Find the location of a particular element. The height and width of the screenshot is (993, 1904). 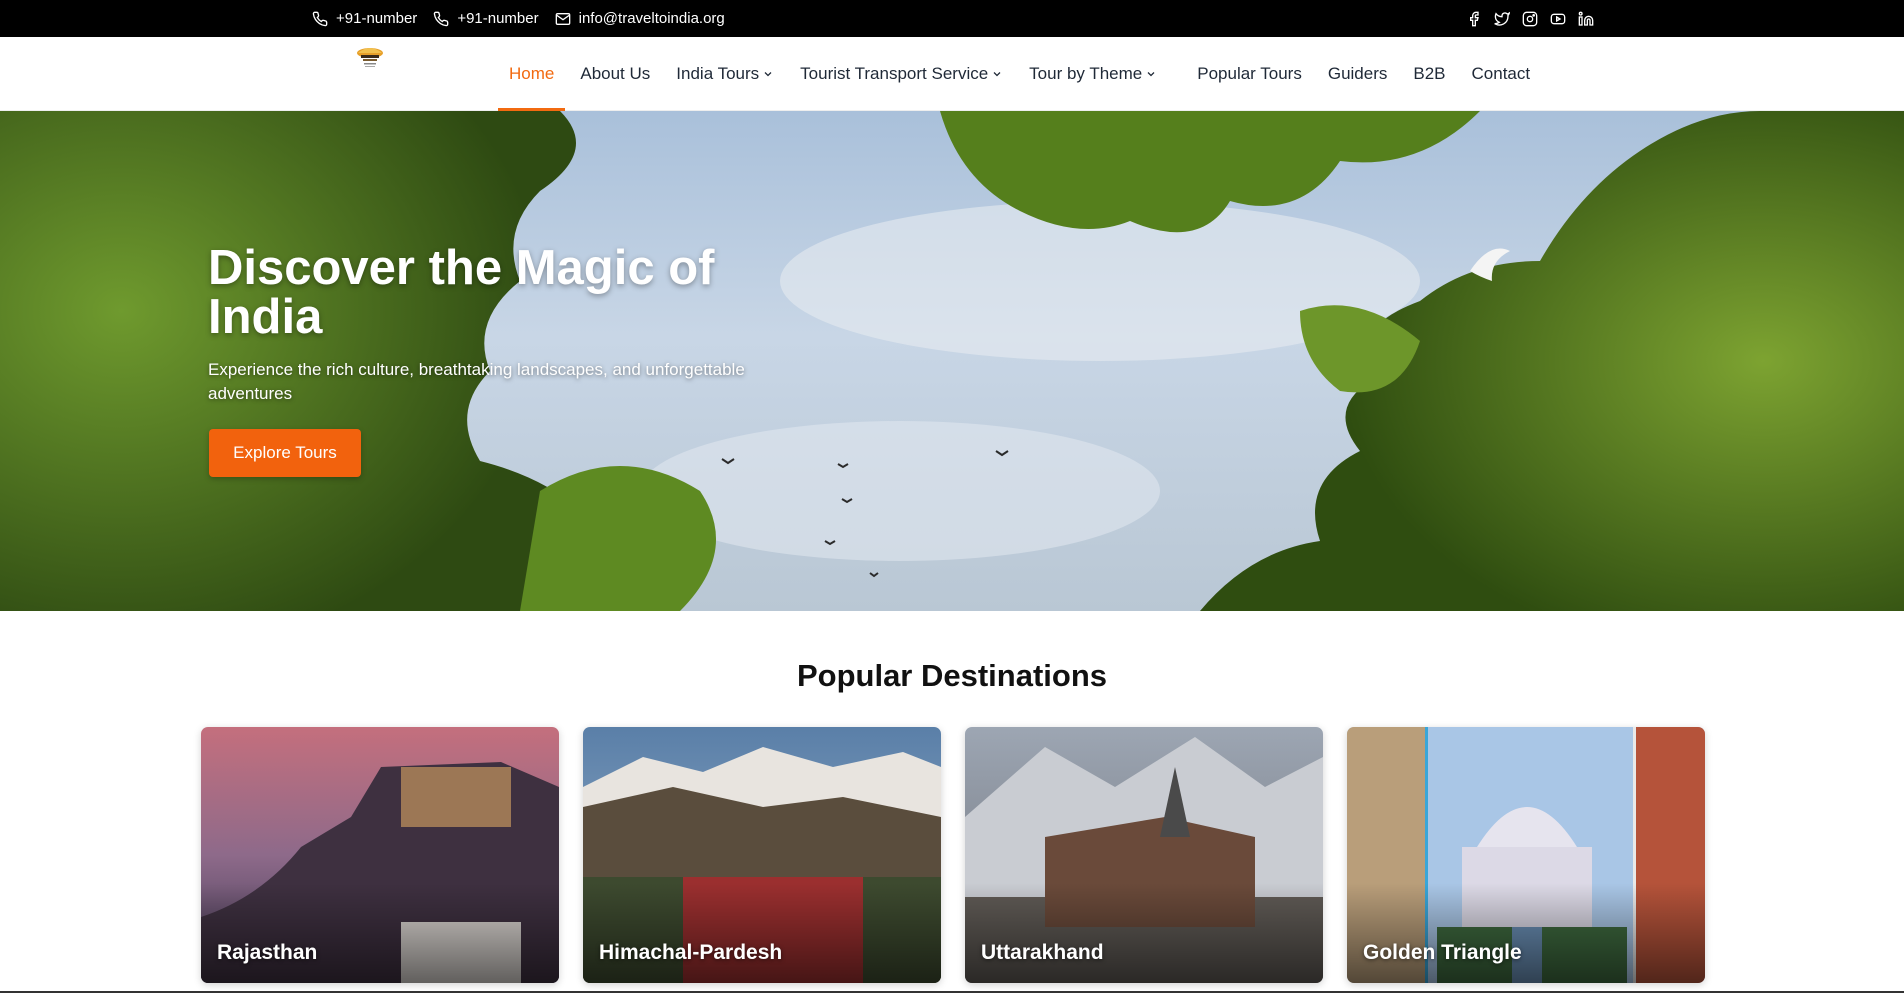

twitter-icon is located at coordinates (1502, 19).